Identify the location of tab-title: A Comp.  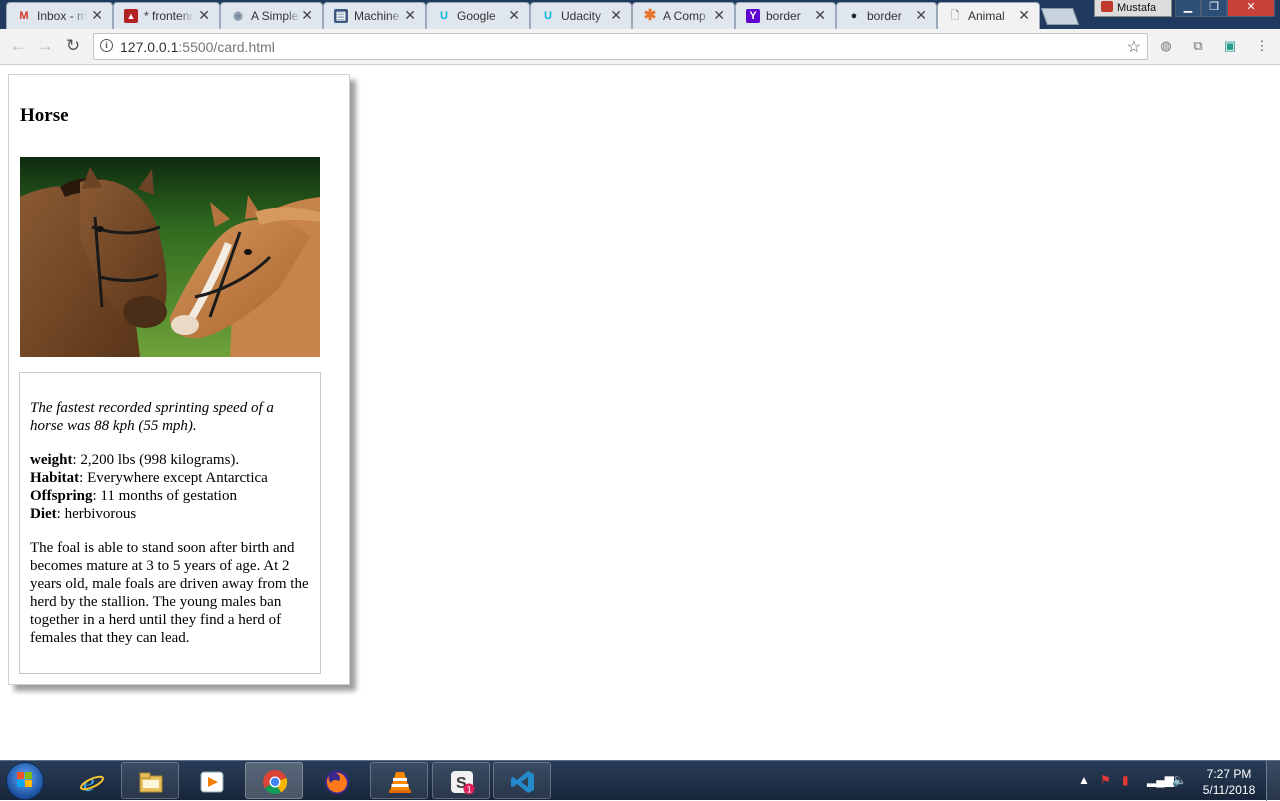
(684, 16).